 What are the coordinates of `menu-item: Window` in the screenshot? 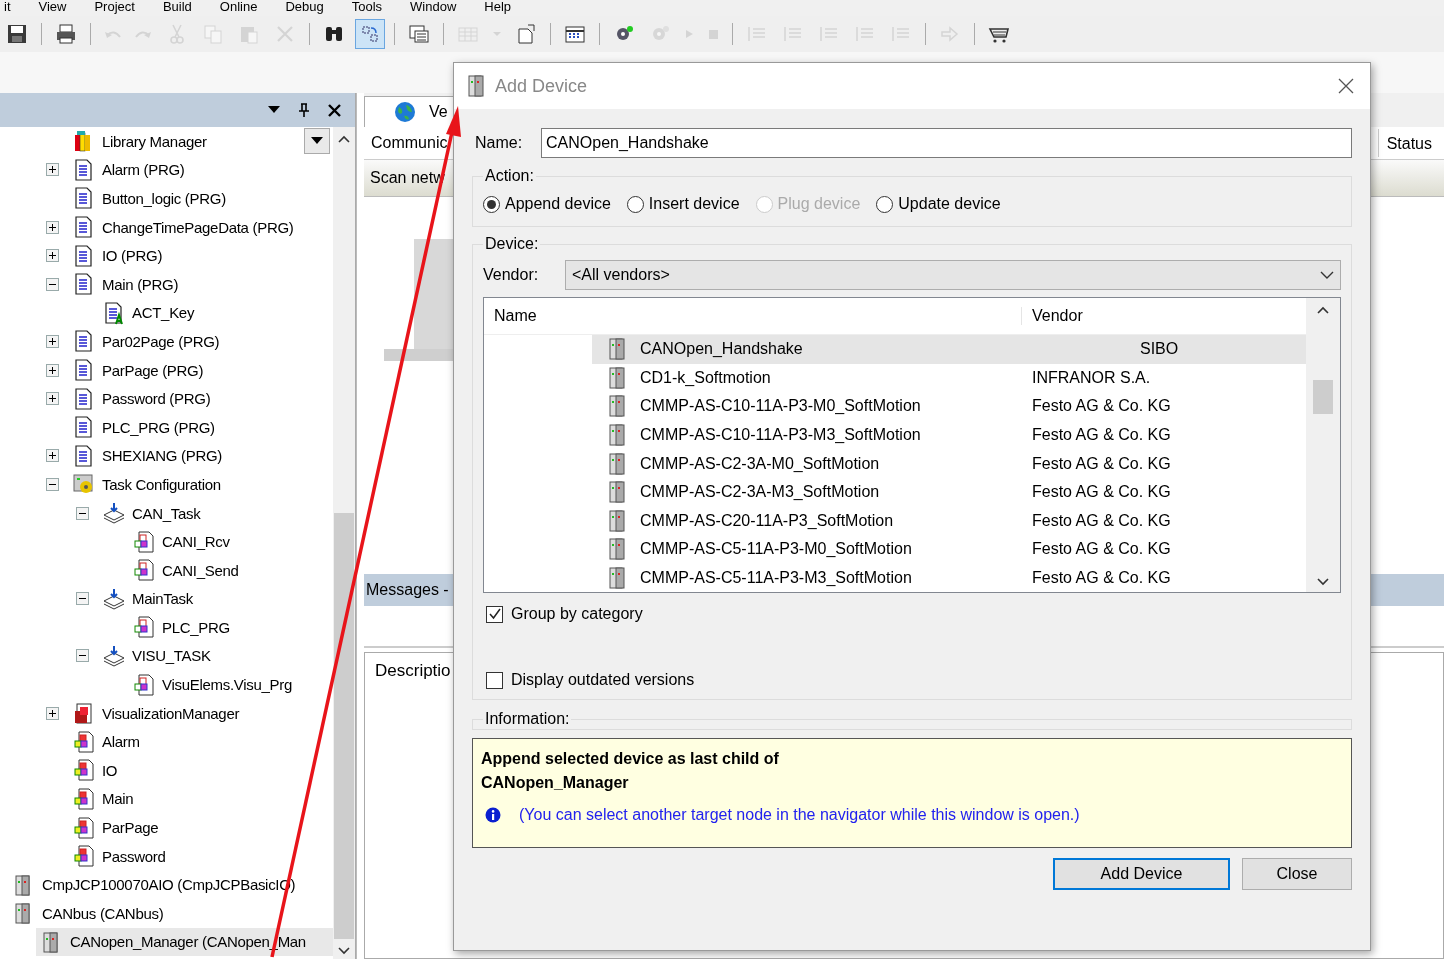 It's located at (433, 8).